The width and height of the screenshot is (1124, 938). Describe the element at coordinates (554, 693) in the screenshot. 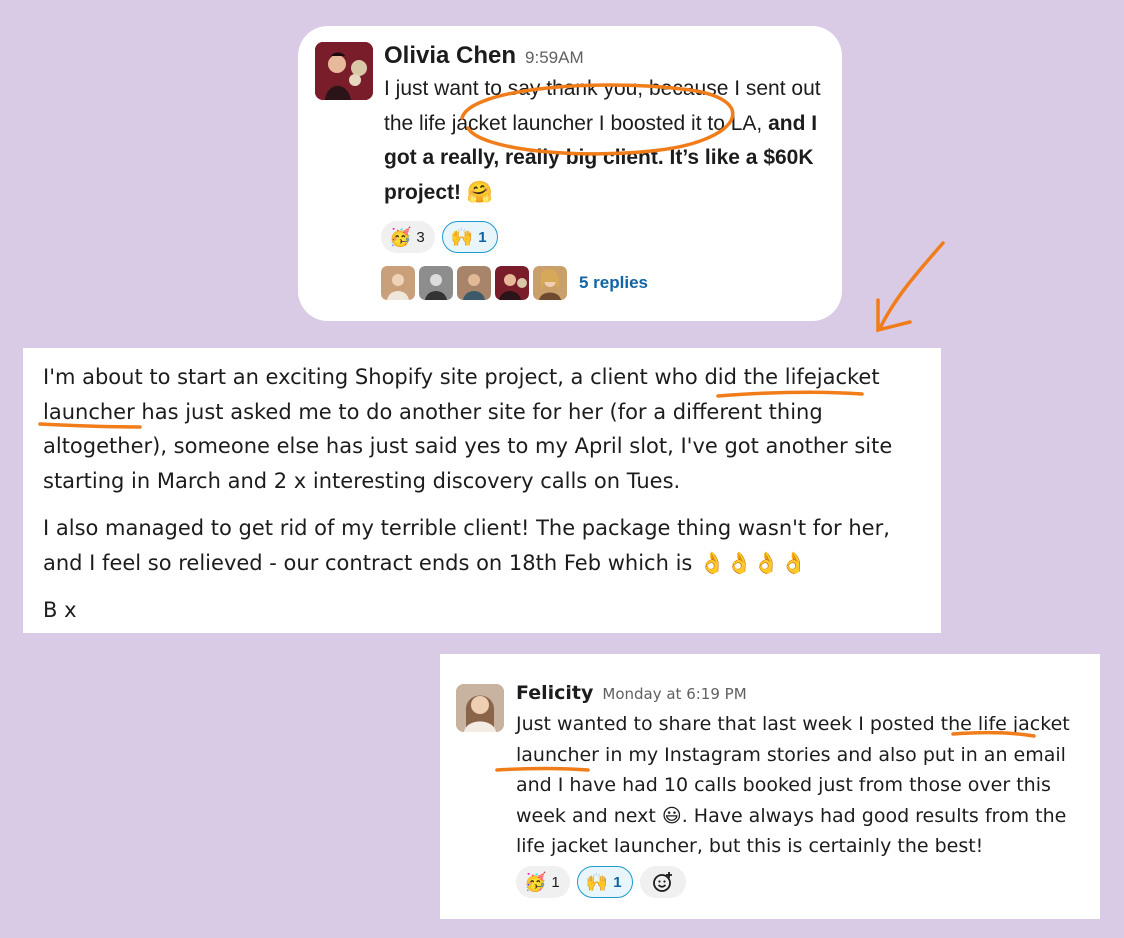

I see `author-name: Felicity` at that location.